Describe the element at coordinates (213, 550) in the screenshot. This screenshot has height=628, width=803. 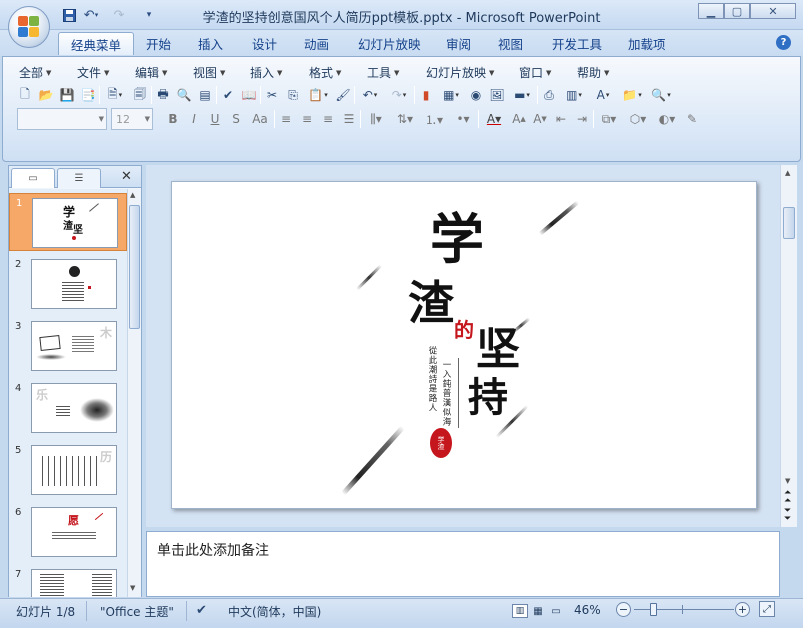
I see `notes-placeholder: 单击此处添加备注` at that location.